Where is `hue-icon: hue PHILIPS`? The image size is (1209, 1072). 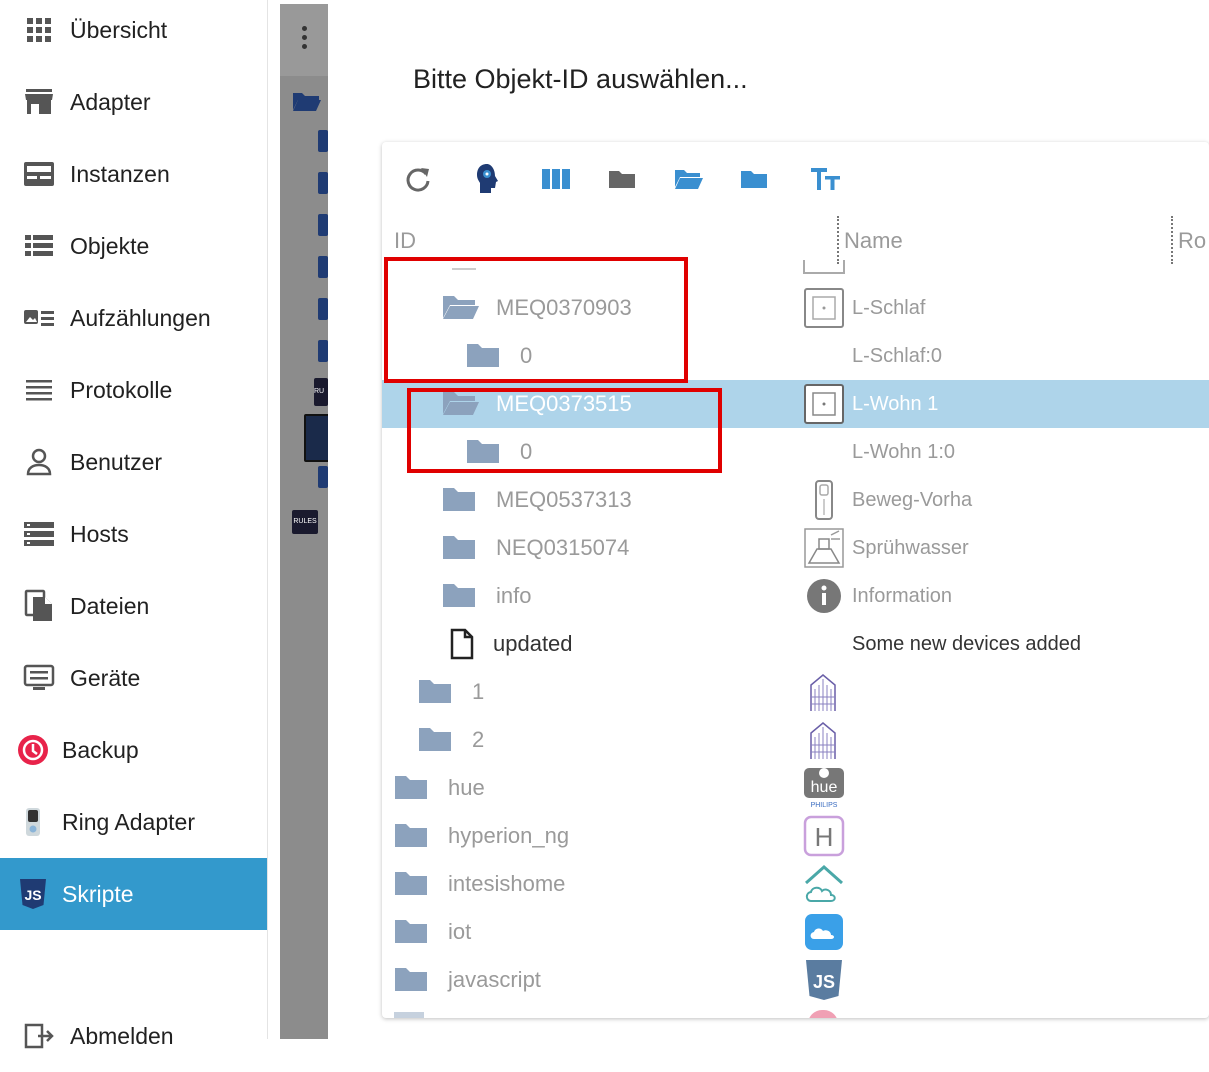 hue-icon: hue PHILIPS is located at coordinates (824, 788).